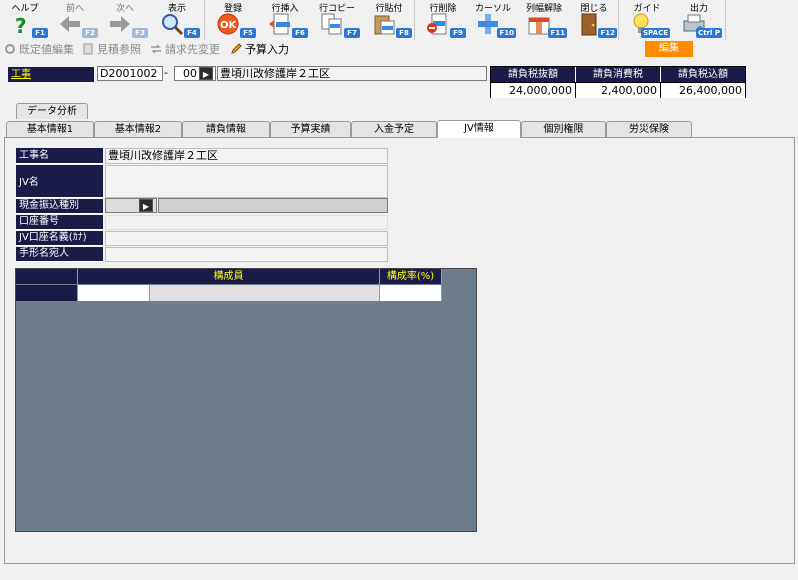 Image resolution: width=798 pixels, height=580 pixels. I want to click on output-key: Ctrl P, so click(709, 33).